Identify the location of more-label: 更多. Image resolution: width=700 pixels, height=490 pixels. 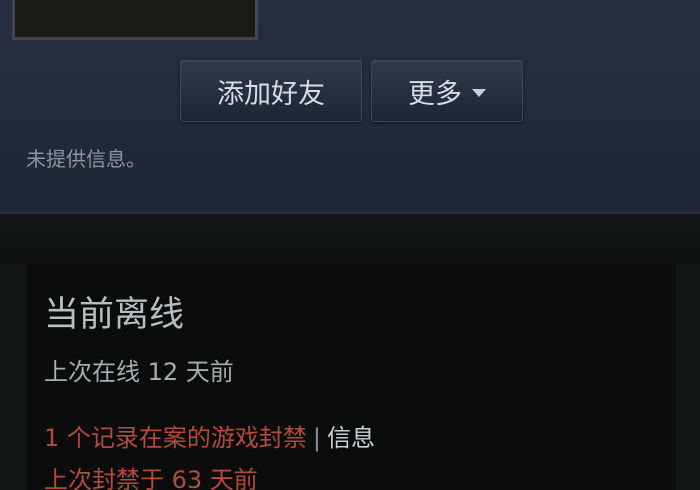
(435, 94).